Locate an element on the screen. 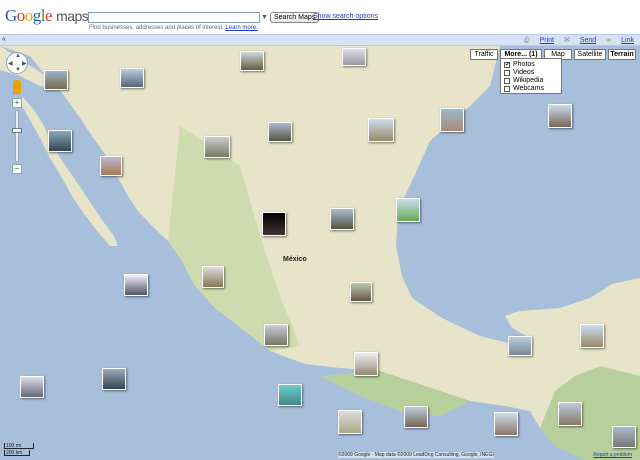 Image resolution: width=640 pixels, height=460 pixels. search-input is located at coordinates (174, 17).